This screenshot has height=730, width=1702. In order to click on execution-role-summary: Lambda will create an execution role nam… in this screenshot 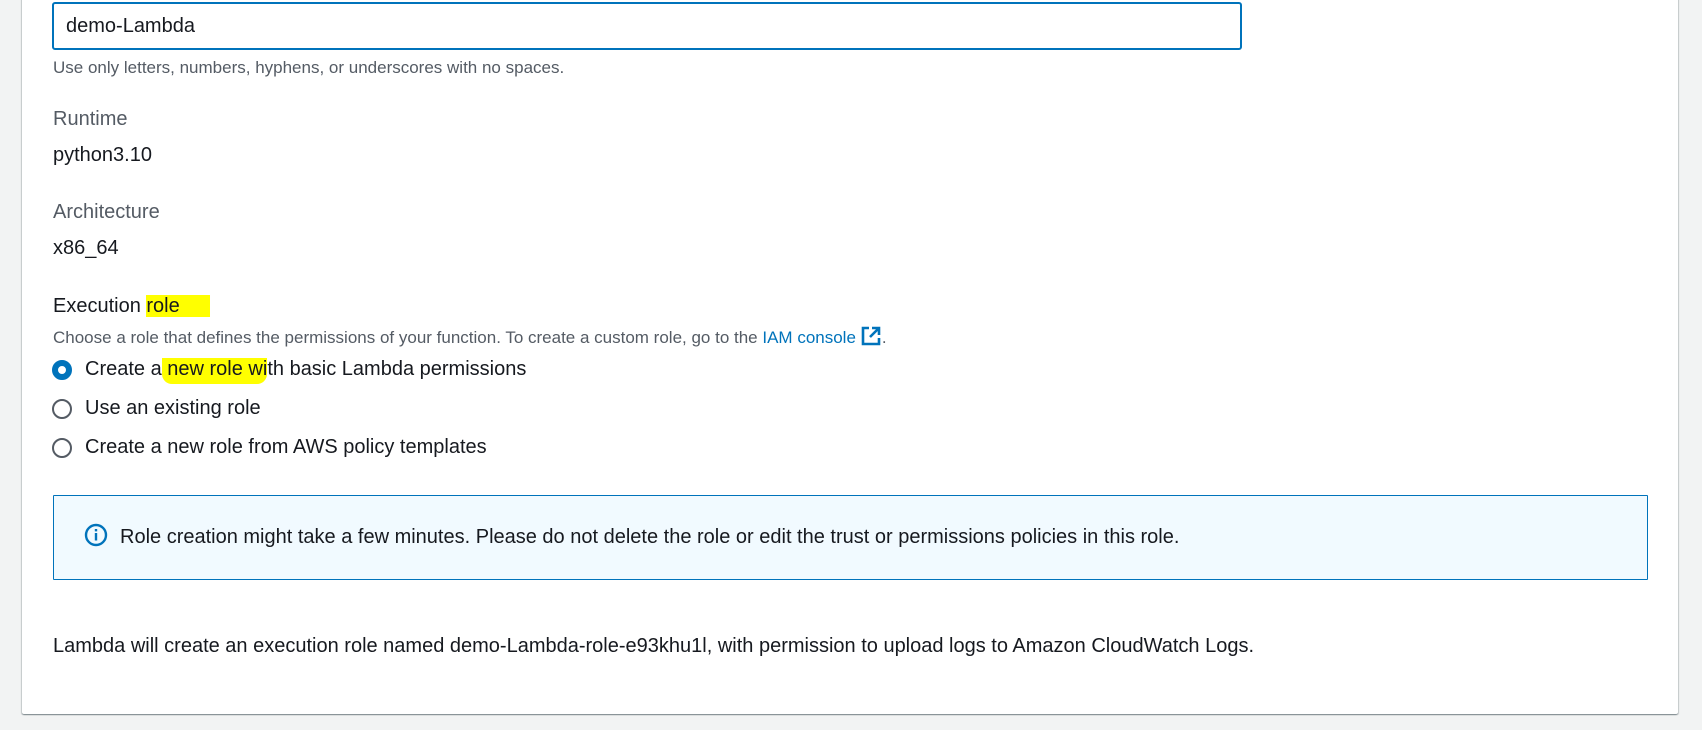, I will do `click(654, 646)`.